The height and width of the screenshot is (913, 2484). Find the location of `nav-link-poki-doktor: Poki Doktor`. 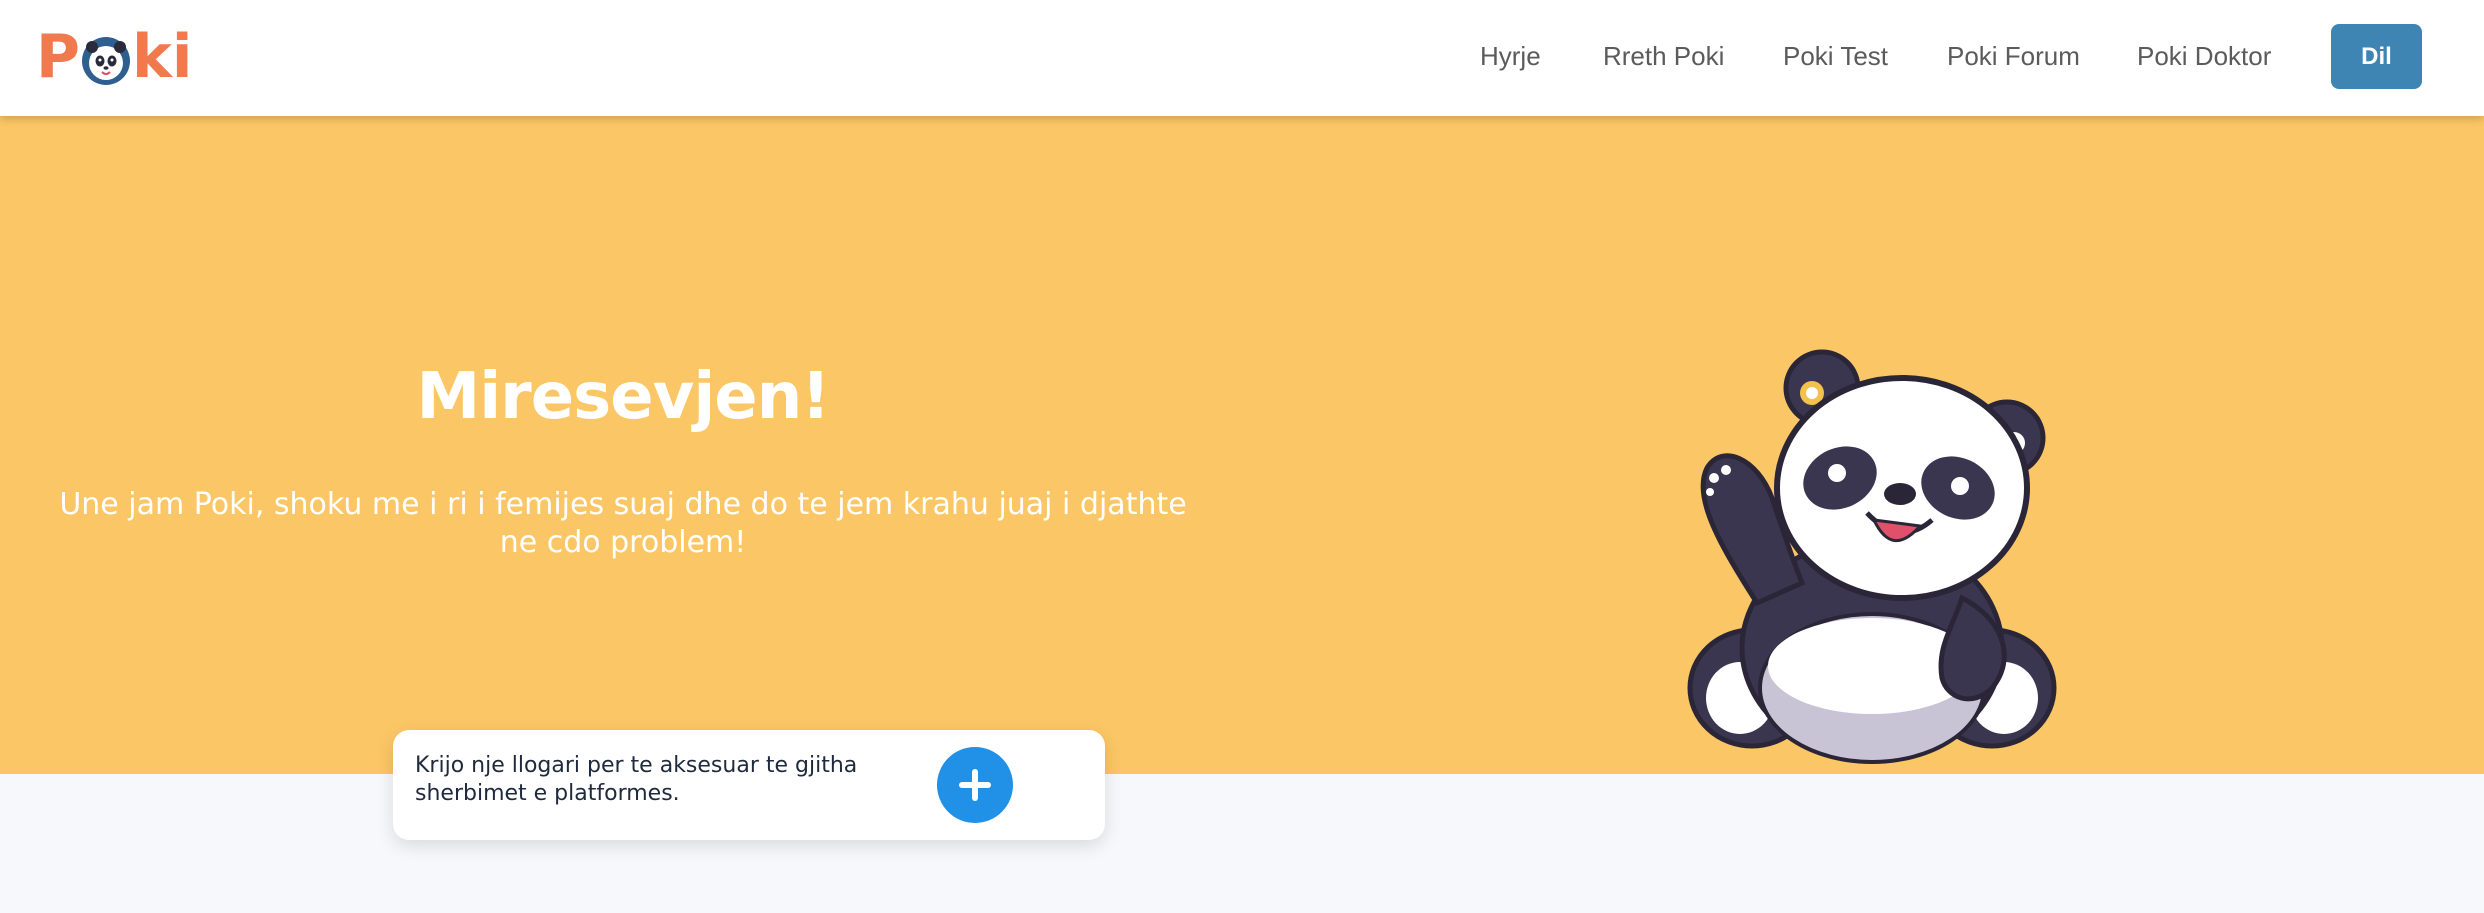

nav-link-poki-doktor: Poki Doktor is located at coordinates (2204, 56).